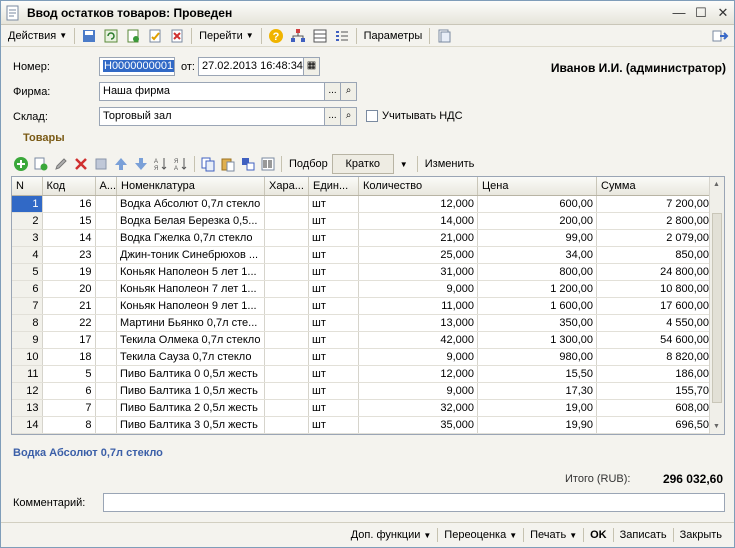  I want to click on cell-sum: 155,70, so click(655, 391).